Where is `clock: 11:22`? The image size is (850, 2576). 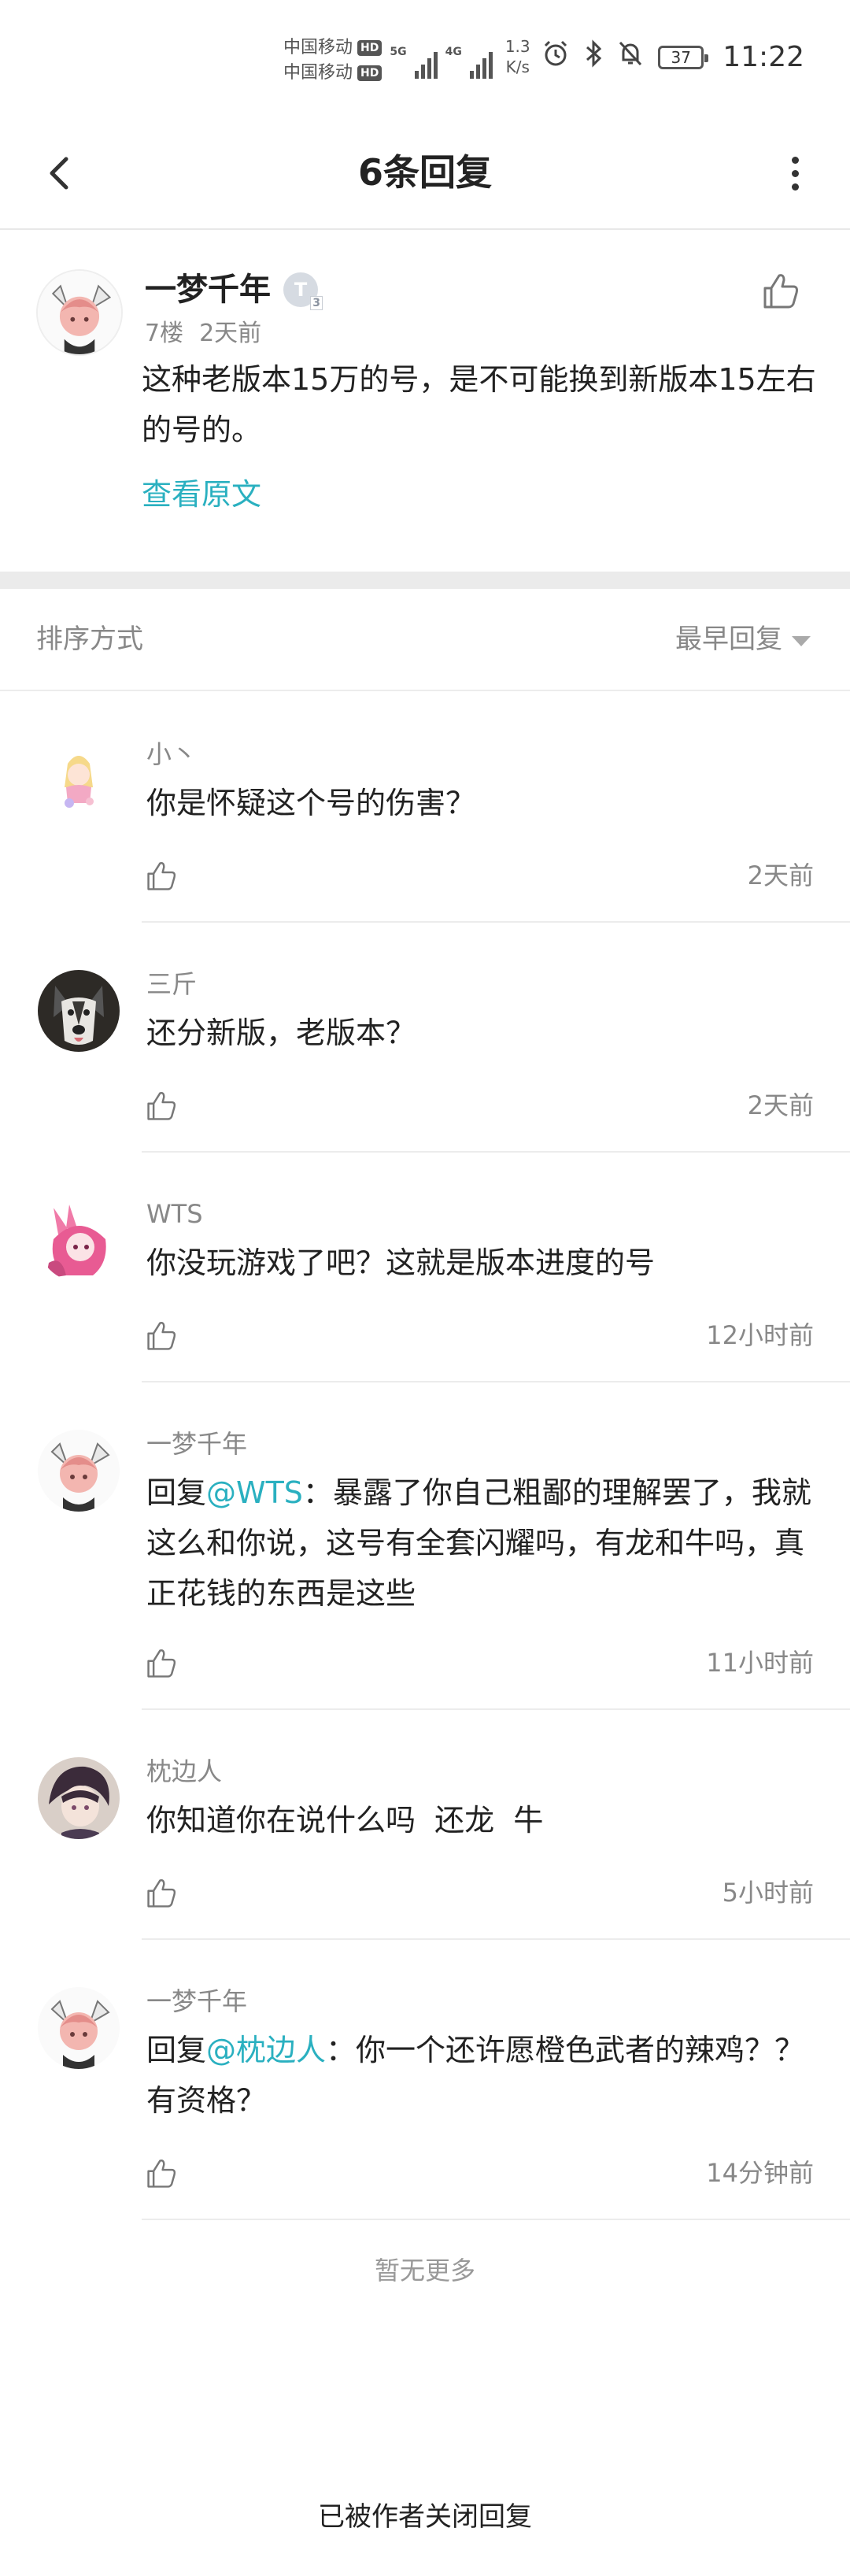
clock: 11:22 is located at coordinates (763, 57).